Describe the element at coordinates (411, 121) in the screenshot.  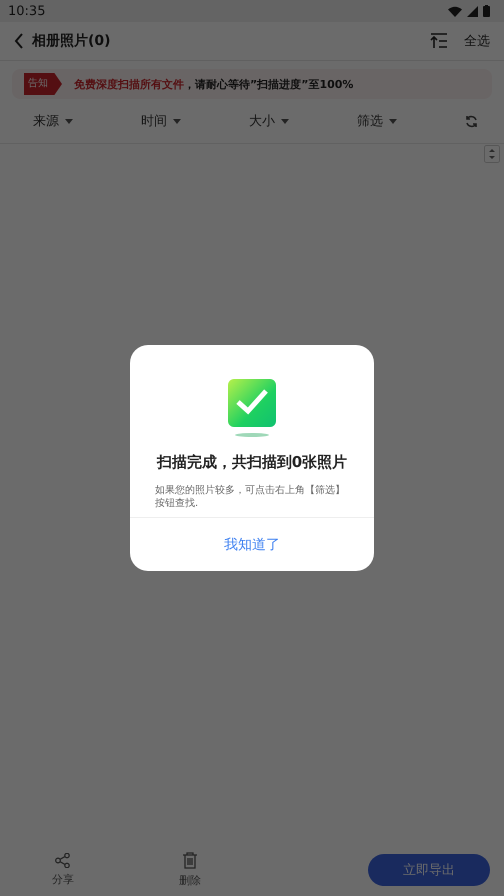
I see `filter-dropdown: 筛选` at that location.